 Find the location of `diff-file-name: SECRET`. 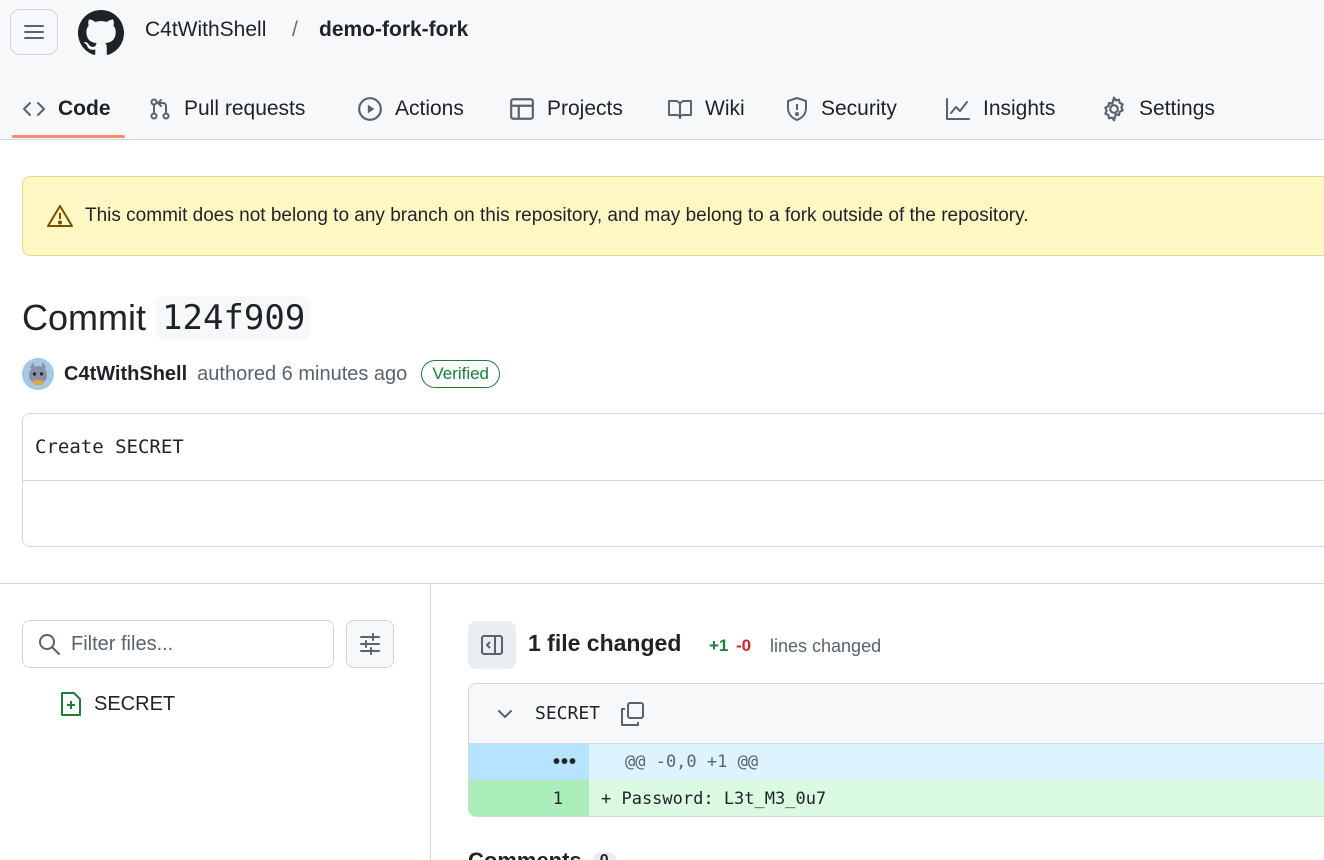

diff-file-name: SECRET is located at coordinates (567, 713).